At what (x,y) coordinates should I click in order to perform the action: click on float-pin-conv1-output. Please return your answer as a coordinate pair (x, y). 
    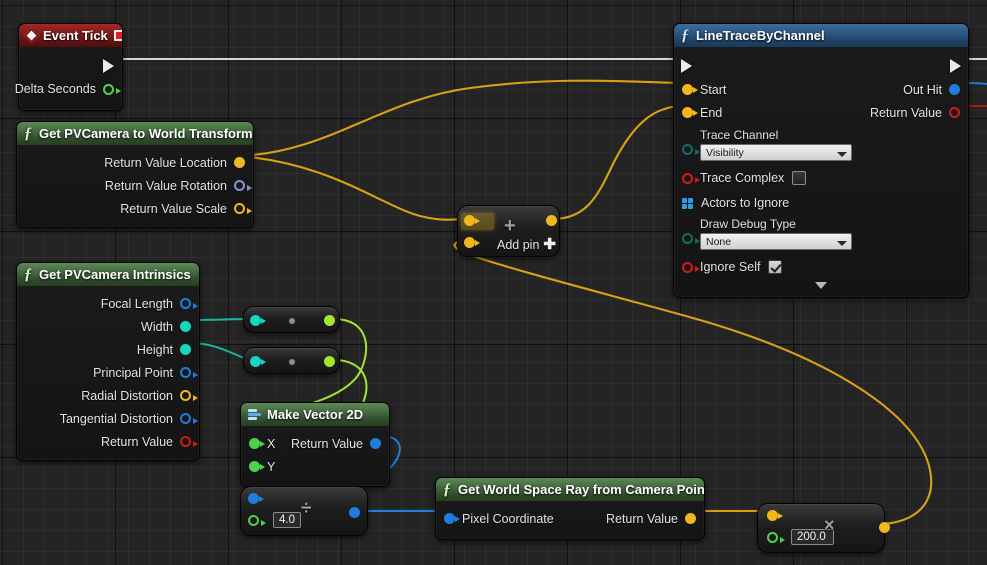
    Looking at the image, I should click on (329, 320).